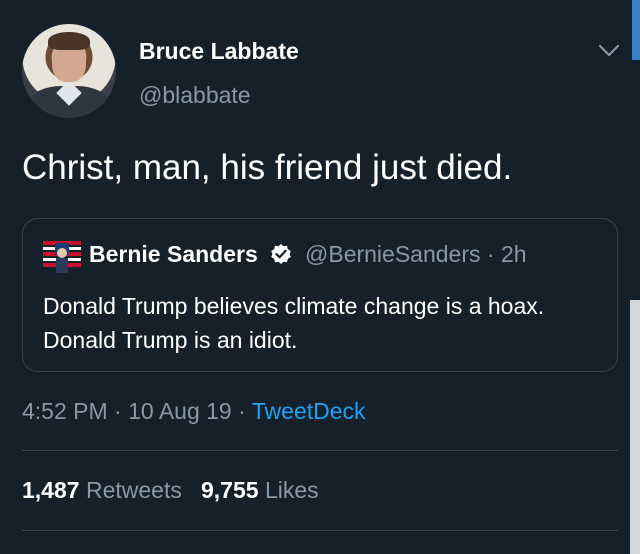  Describe the element at coordinates (69, 41) in the screenshot. I see `avatar-hair` at that location.